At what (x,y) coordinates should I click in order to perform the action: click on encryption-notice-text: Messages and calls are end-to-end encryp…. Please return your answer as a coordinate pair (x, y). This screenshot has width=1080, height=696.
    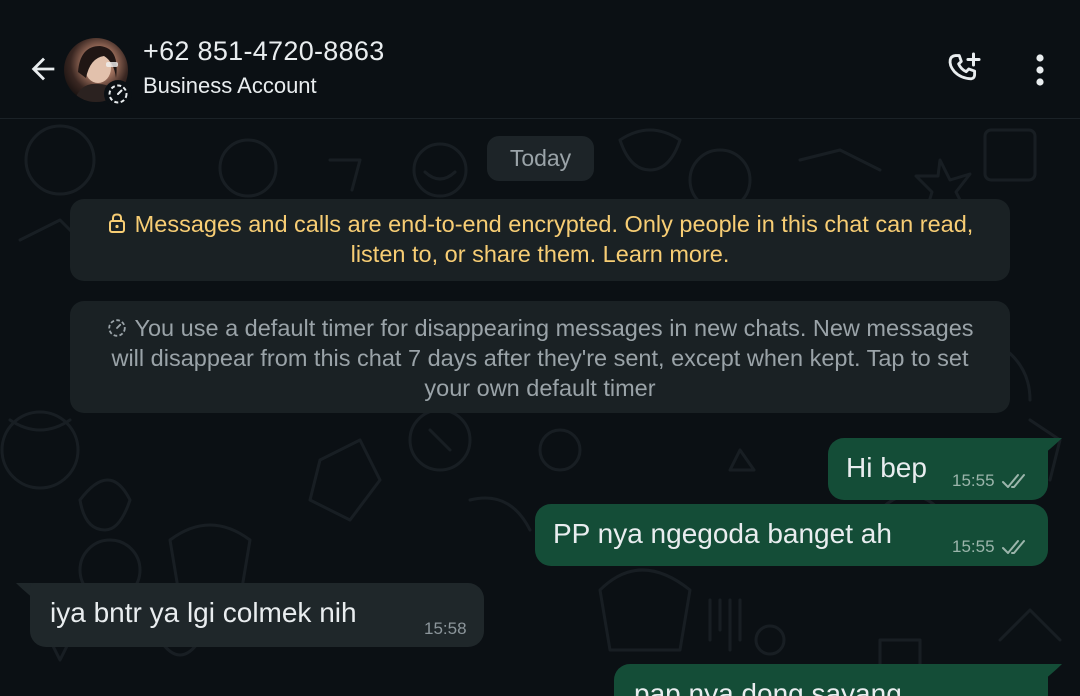
    Looking at the image, I should click on (554, 239).